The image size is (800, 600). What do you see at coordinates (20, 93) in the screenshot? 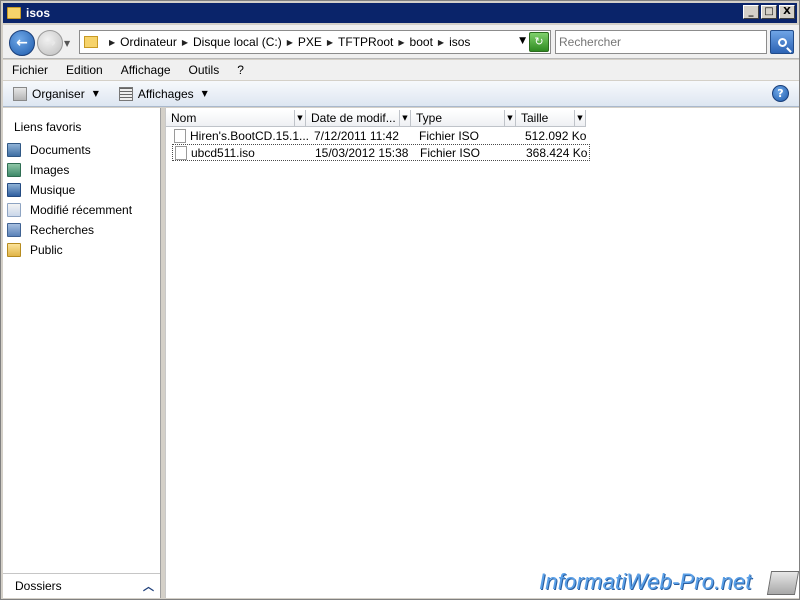
I see `organize-icon` at bounding box center [20, 93].